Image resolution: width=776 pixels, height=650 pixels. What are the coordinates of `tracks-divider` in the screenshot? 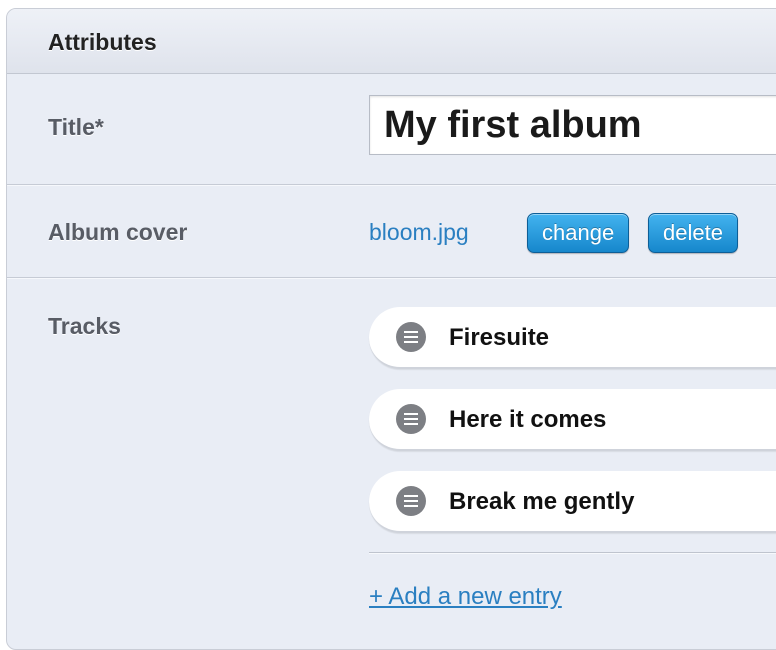 It's located at (572, 553).